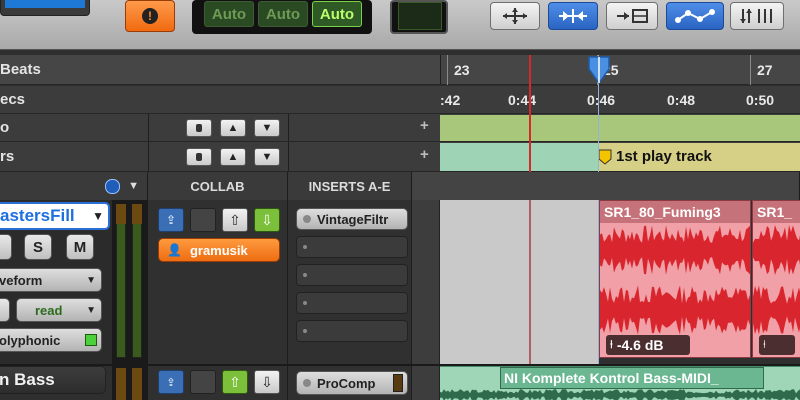 The height and width of the screenshot is (400, 800). What do you see at coordinates (620, 394) in the screenshot?
I see `midi-notes` at bounding box center [620, 394].